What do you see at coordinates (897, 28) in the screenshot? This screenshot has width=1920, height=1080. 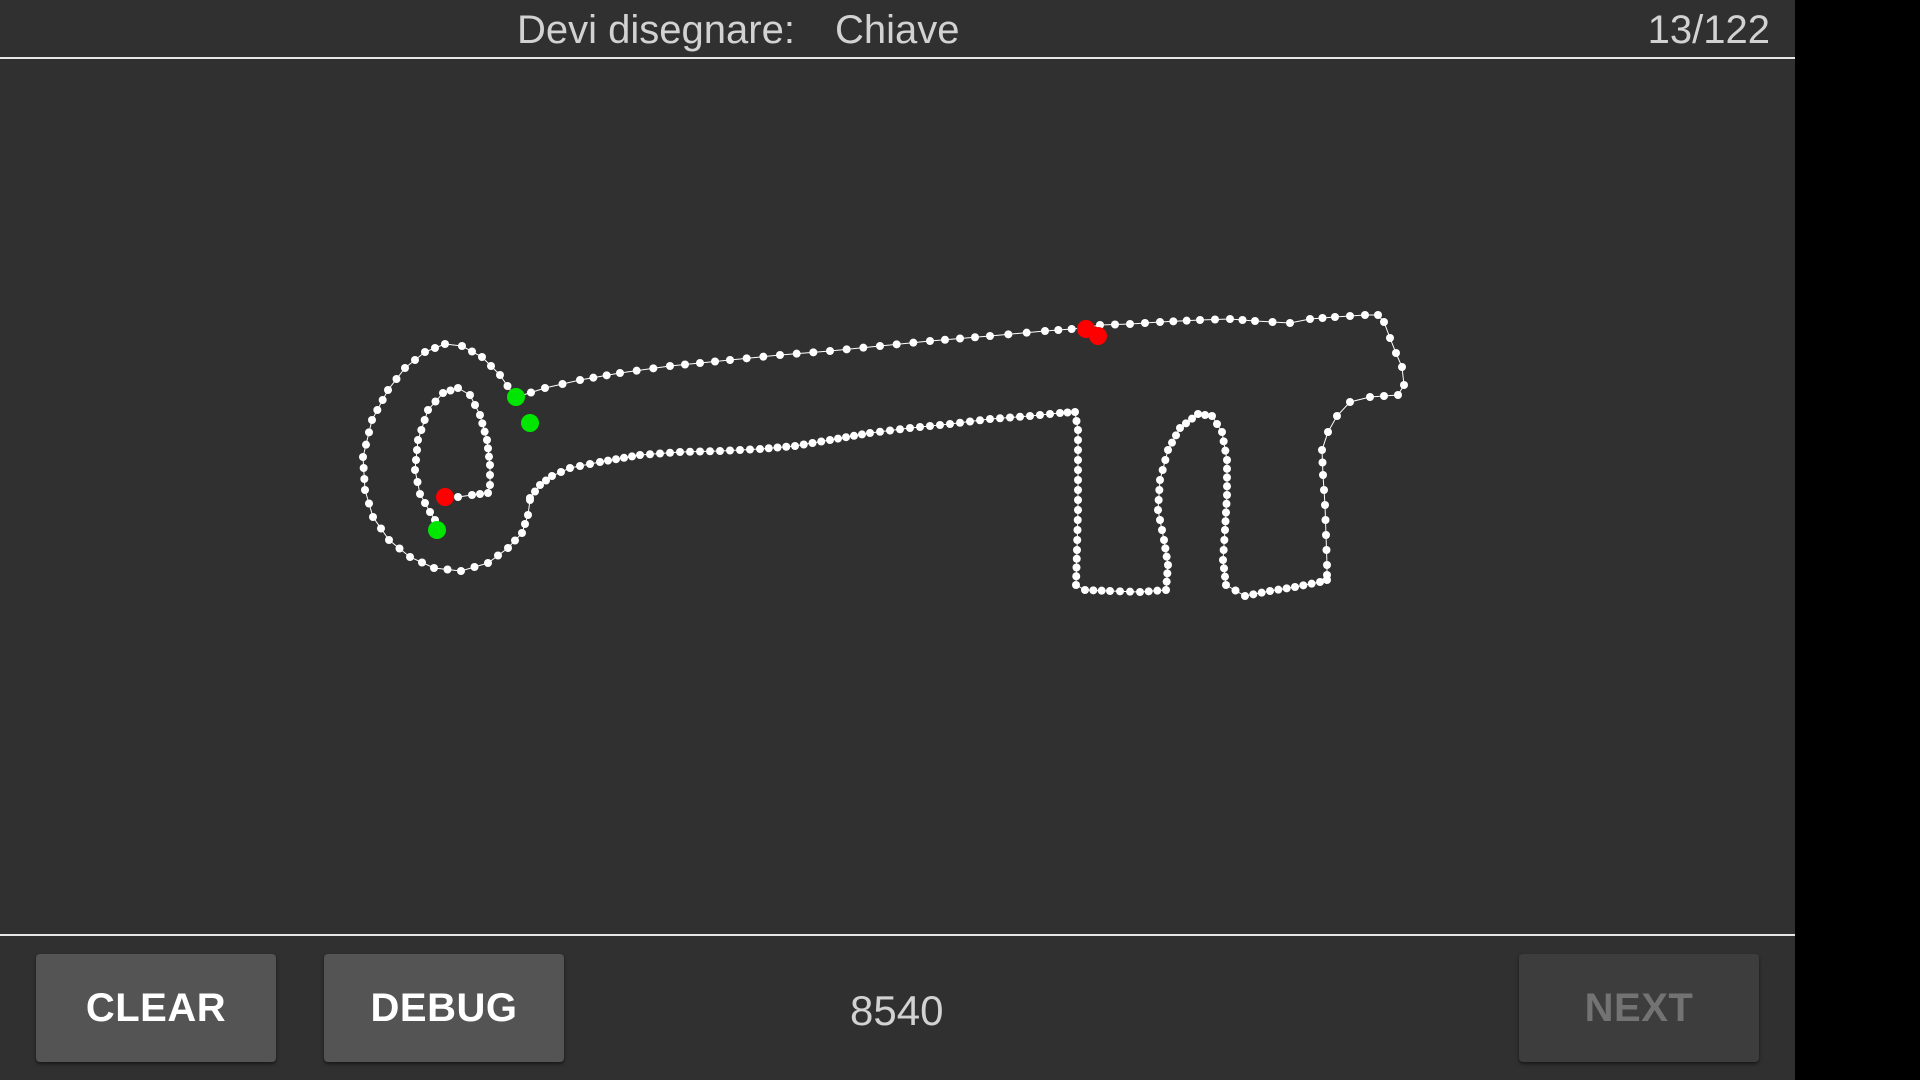 I see `header-bar: Devi disegnare: Chiave 13/122` at bounding box center [897, 28].